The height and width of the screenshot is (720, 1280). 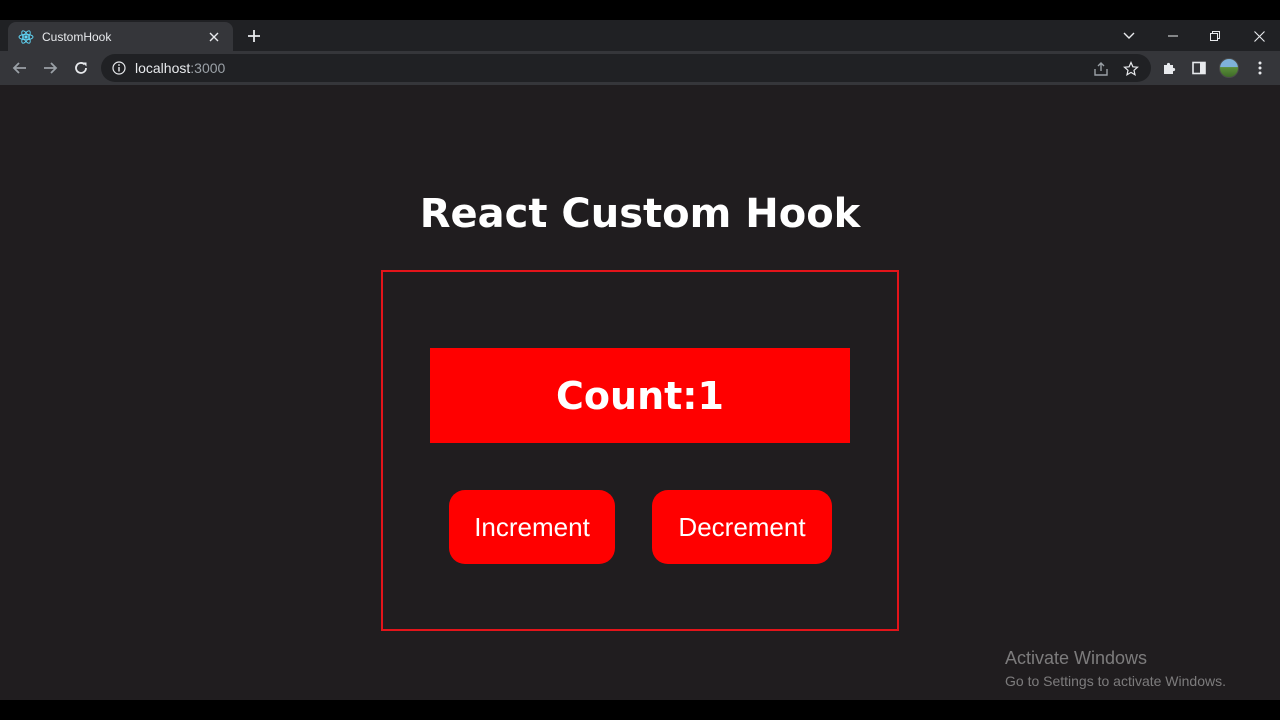 I want to click on close-icon, so click(x=214, y=37).